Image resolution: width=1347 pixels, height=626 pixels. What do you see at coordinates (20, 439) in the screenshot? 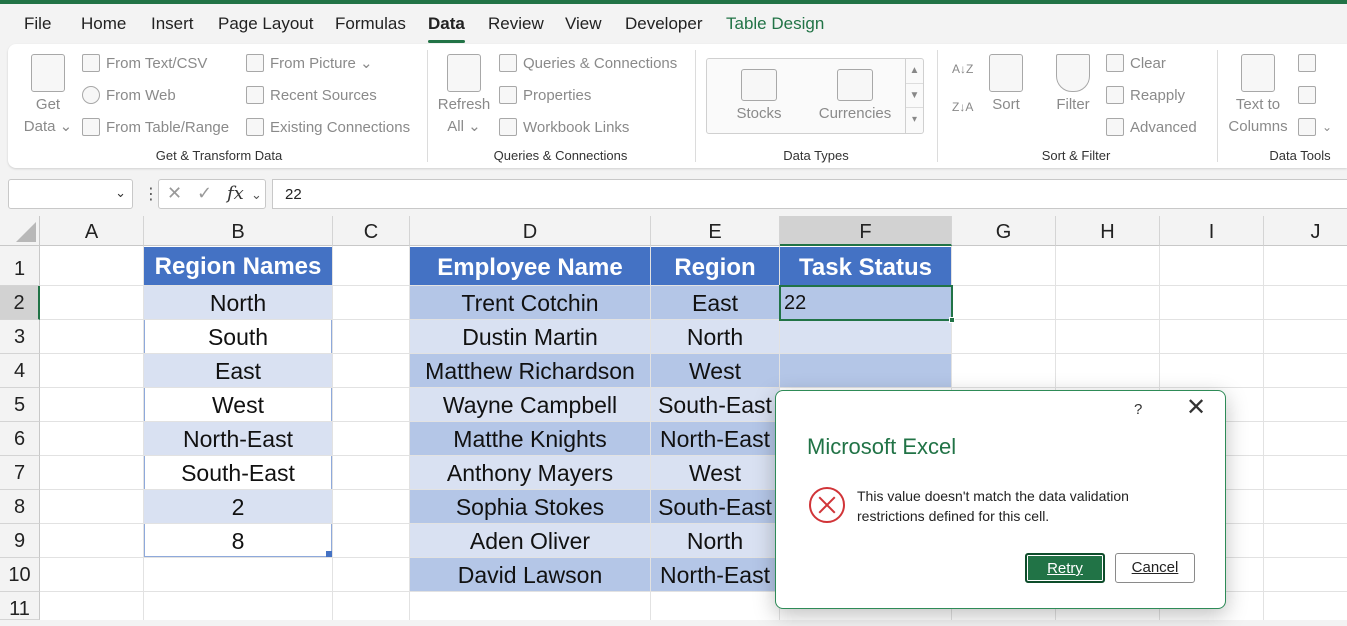
I see `row-header-6: 6` at bounding box center [20, 439].